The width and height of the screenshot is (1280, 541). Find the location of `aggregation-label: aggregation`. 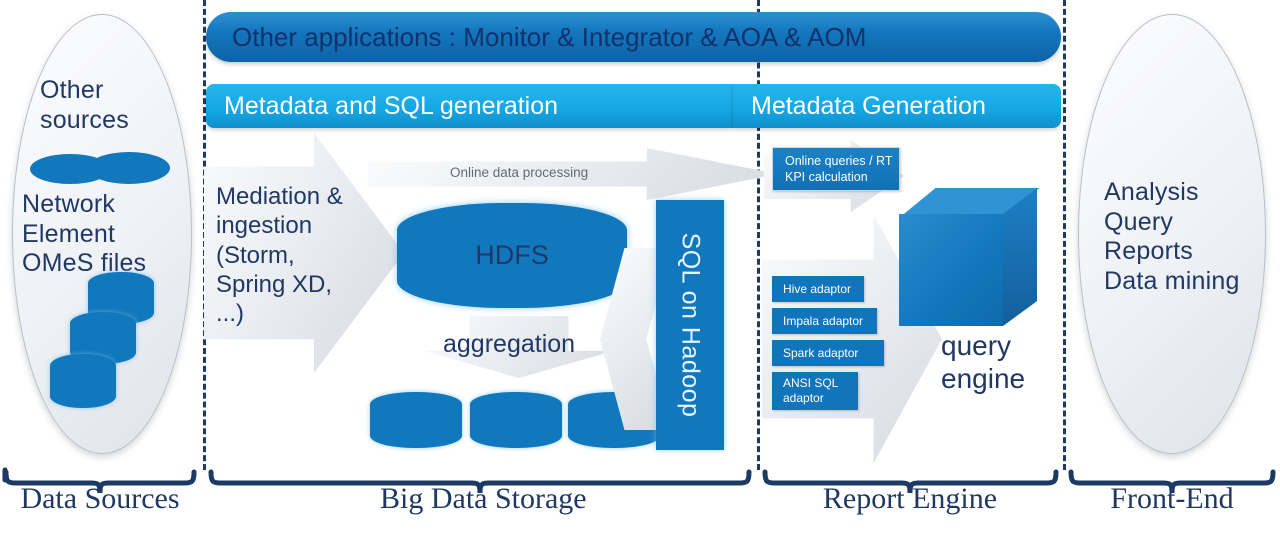

aggregation-label: aggregation is located at coordinates (509, 344).